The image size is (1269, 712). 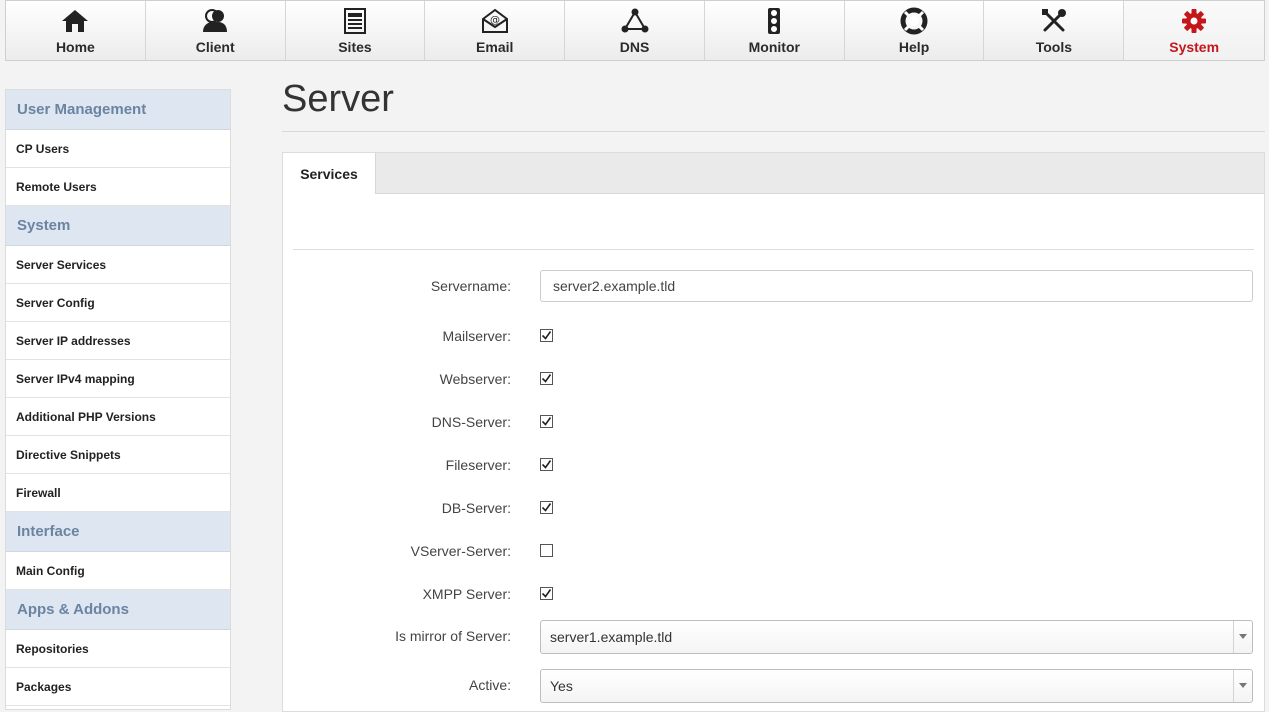 I want to click on users-icon, so click(x=215, y=21).